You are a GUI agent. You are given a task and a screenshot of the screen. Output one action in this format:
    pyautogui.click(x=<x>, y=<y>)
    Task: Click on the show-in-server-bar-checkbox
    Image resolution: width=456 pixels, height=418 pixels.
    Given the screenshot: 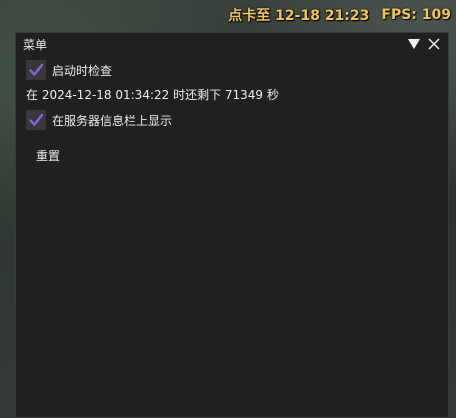 What is the action you would take?
    pyautogui.click(x=36, y=120)
    